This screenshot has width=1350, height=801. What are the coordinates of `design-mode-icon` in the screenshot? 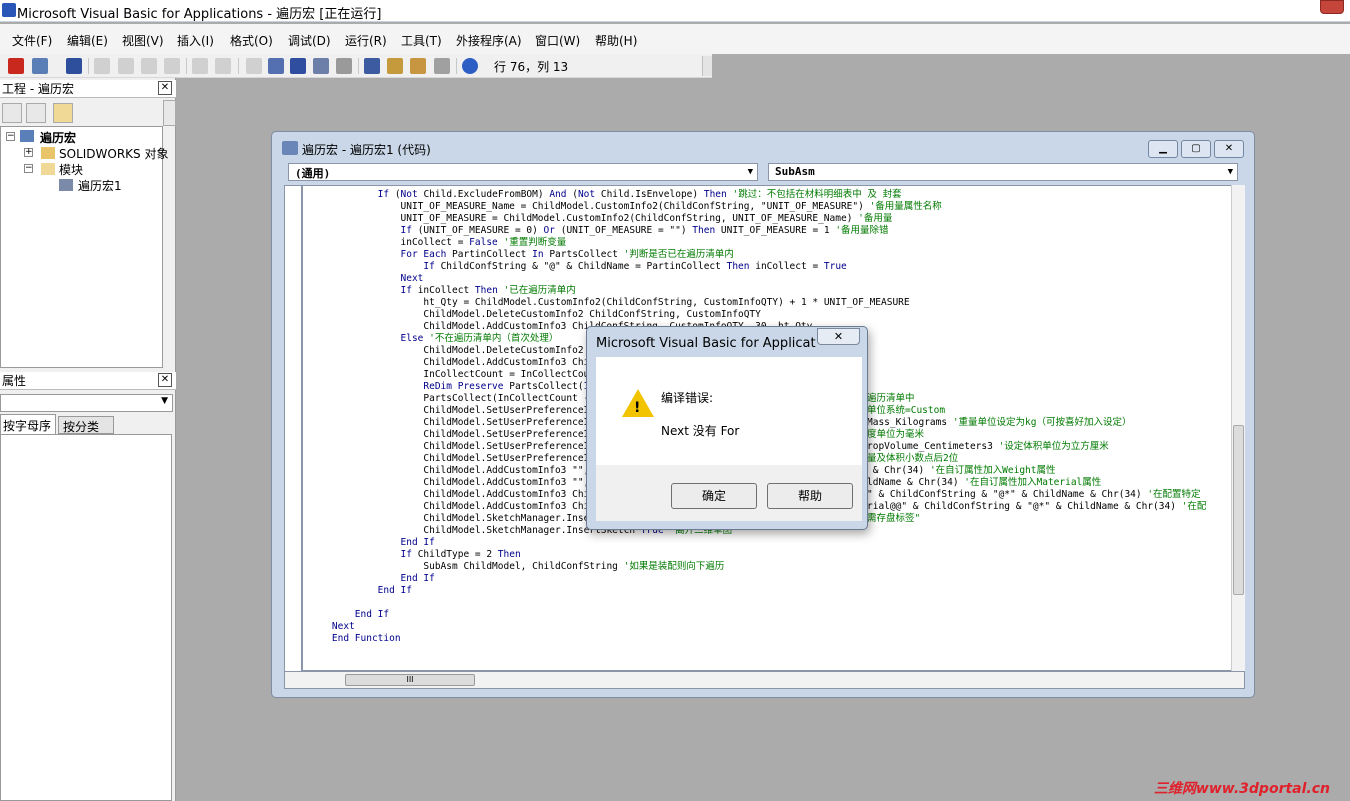 It's located at (321, 66).